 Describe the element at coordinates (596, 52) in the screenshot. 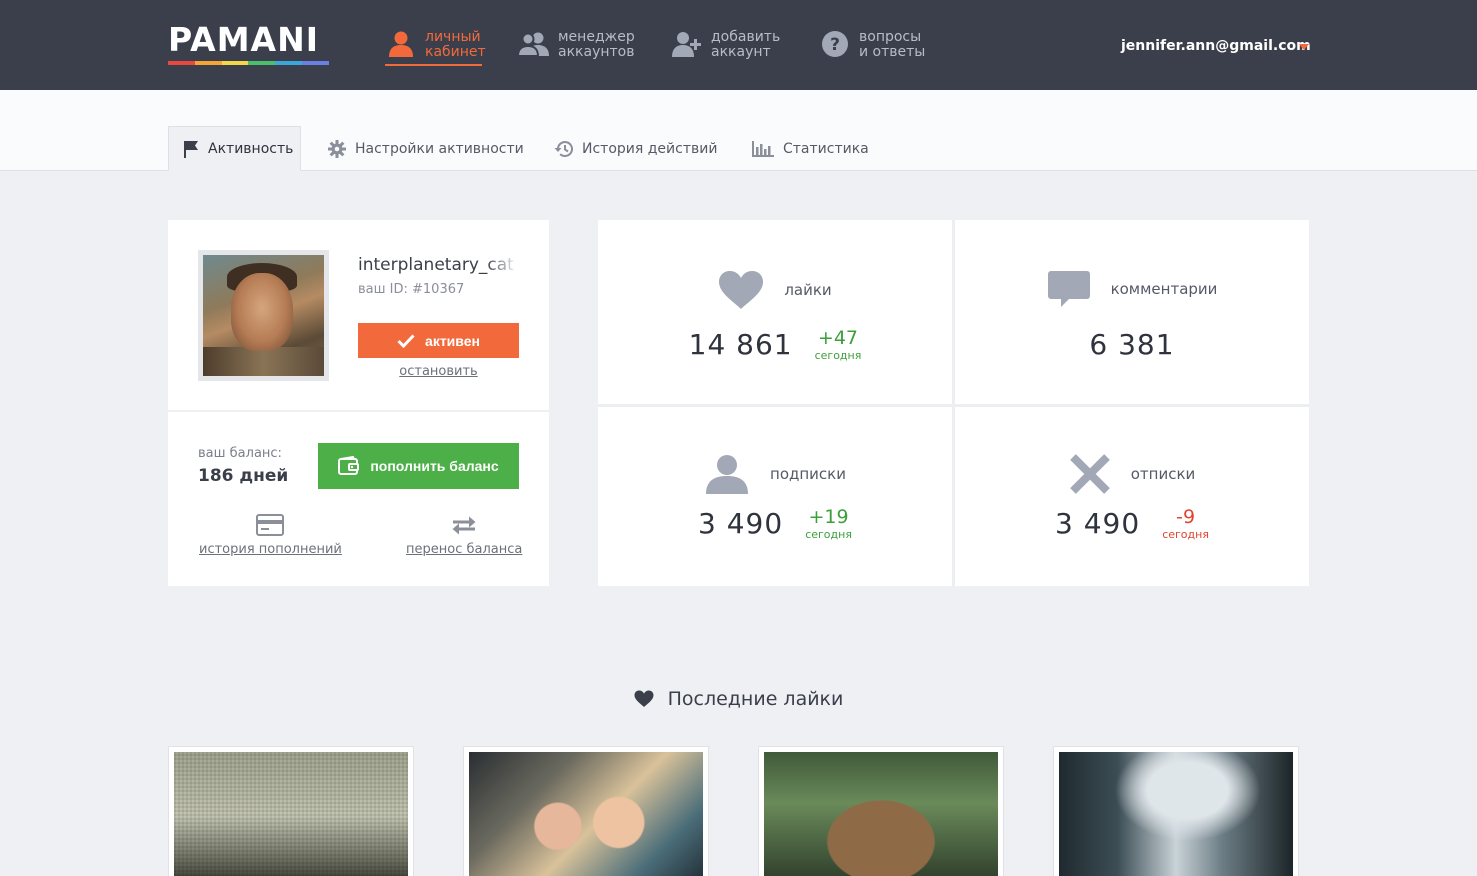

I see `nav-label-line2: аккаунтов` at that location.